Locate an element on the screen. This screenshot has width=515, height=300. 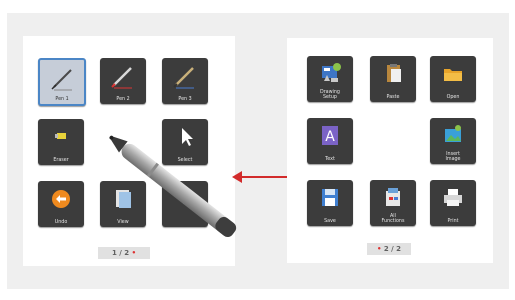
paste-button: Paste is located at coordinates (393, 79).